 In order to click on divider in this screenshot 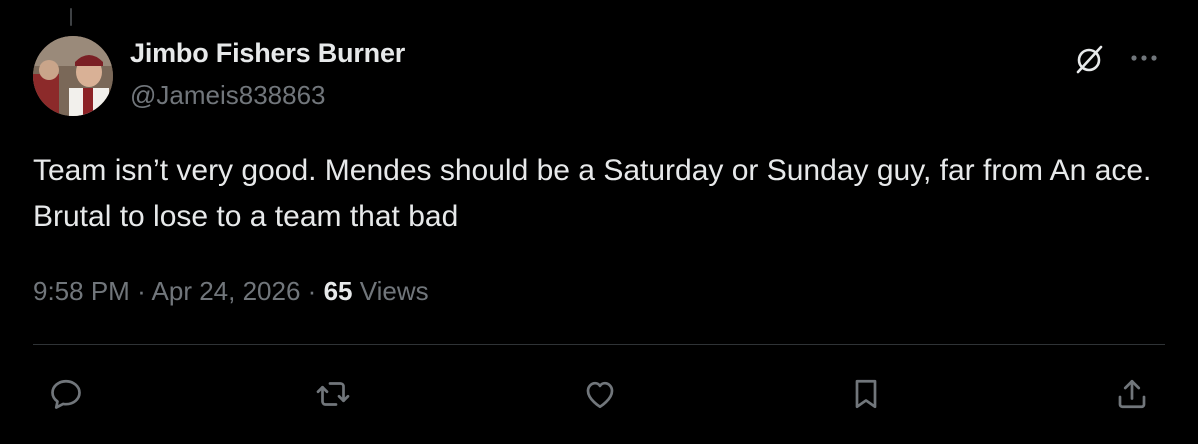, I will do `click(599, 344)`.